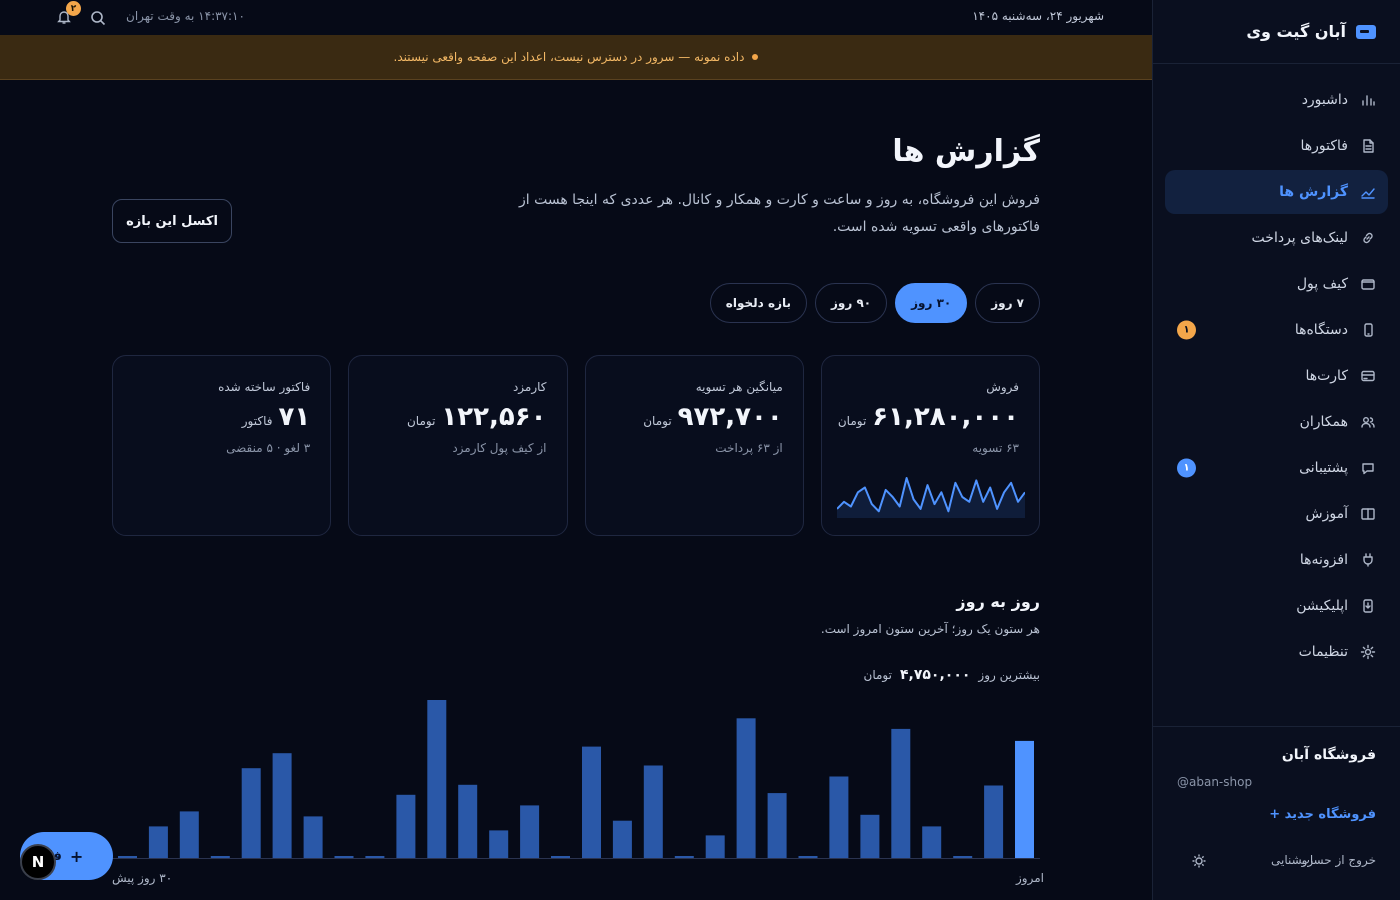 Image resolution: width=1400 pixels, height=900 pixels. What do you see at coordinates (1276, 146) in the screenshot?
I see `sidebar-item-document: فاکتورها` at bounding box center [1276, 146].